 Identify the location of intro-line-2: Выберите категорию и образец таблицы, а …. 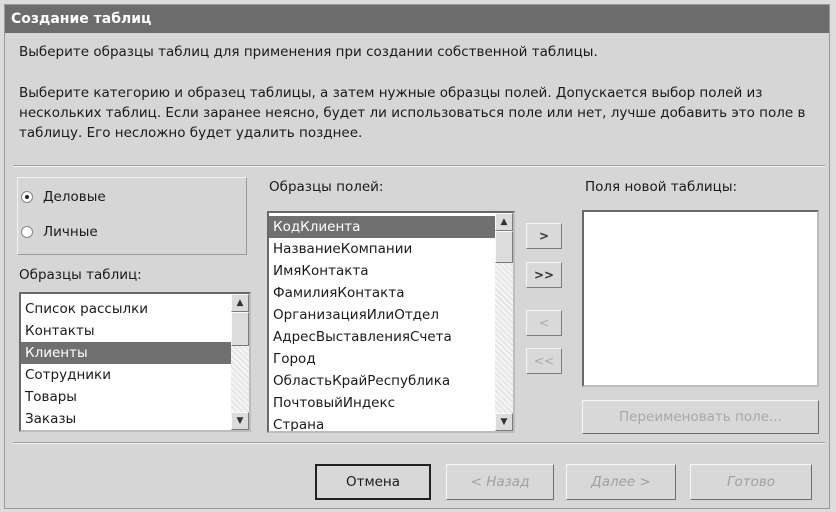
(412, 113).